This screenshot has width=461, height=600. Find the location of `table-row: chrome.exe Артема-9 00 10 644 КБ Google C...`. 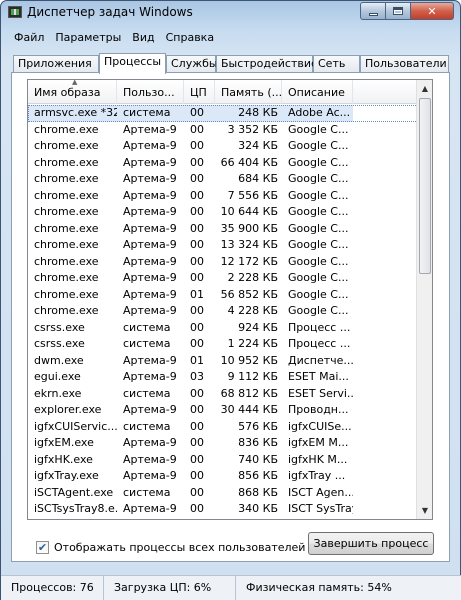

table-row: chrome.exe Артема-9 00 10 644 КБ Google C... is located at coordinates (223, 212).